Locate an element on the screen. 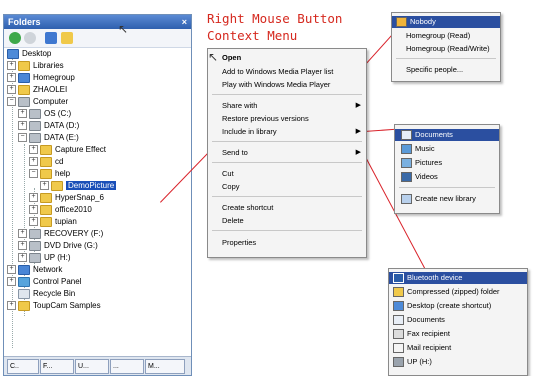 This screenshot has width=536, height=376. menu-item-label: Nobody is located at coordinates (423, 21).